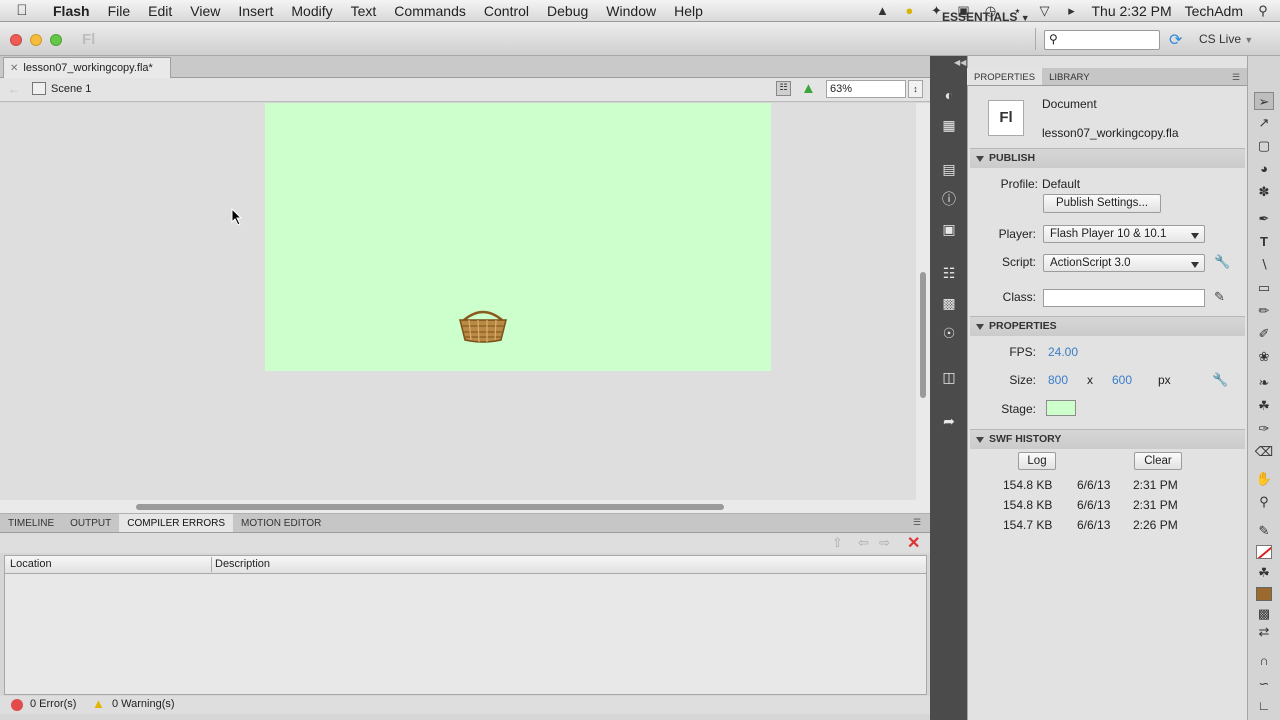  I want to click on tab-compiler-errors: COMPILER ERRORS, so click(176, 523).